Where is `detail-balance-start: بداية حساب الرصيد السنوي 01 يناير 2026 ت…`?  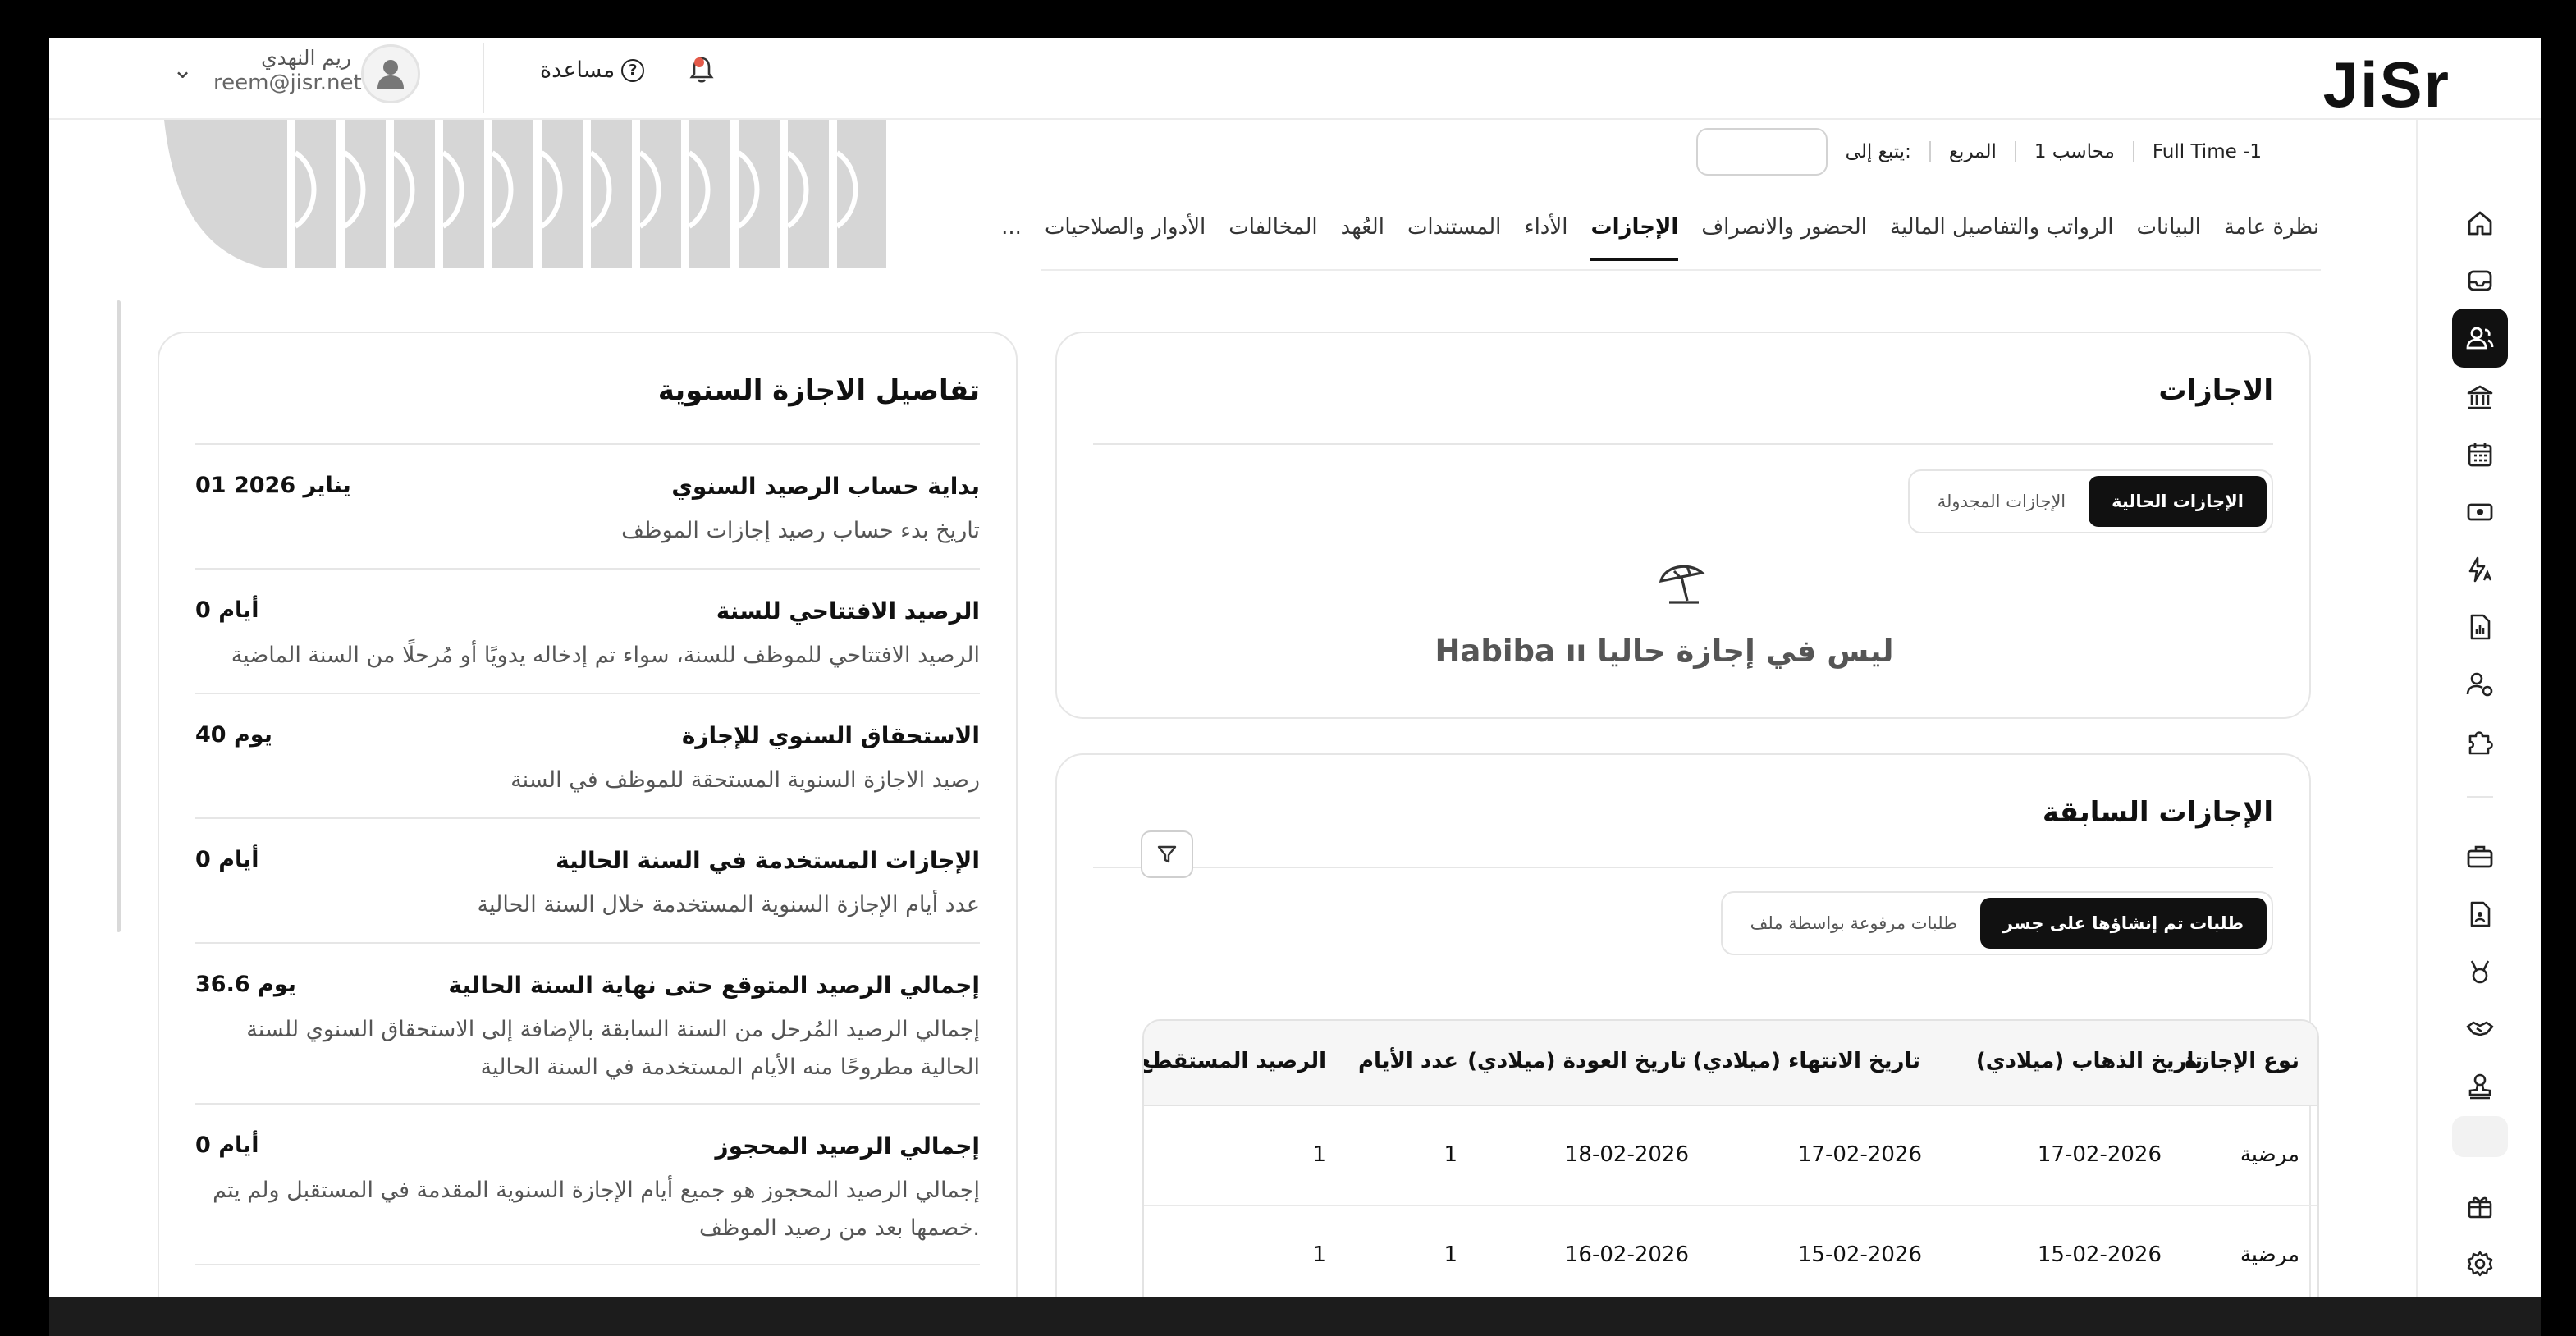
detail-balance-start: بداية حساب الرصيد السنوي 01 يناير 2026 ت… is located at coordinates (587, 521).